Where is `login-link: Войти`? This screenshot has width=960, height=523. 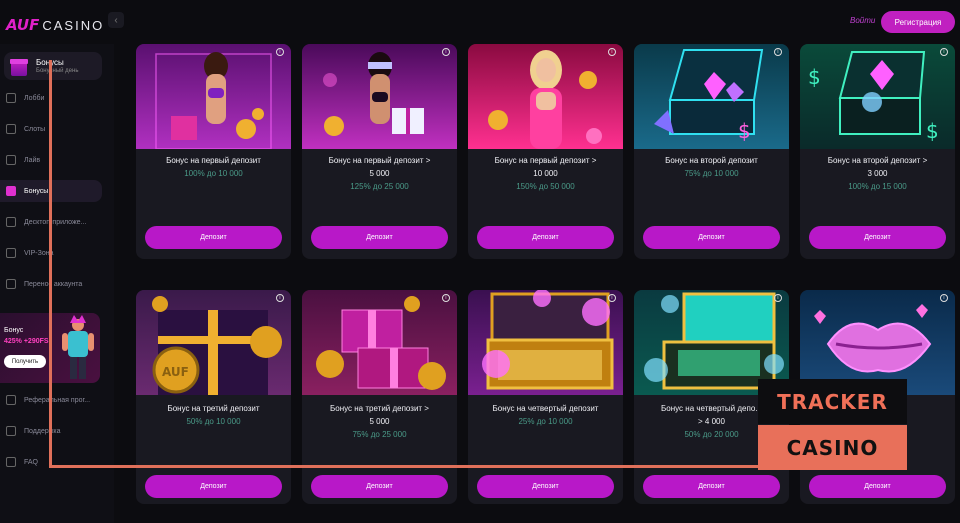 login-link: Войти is located at coordinates (862, 20).